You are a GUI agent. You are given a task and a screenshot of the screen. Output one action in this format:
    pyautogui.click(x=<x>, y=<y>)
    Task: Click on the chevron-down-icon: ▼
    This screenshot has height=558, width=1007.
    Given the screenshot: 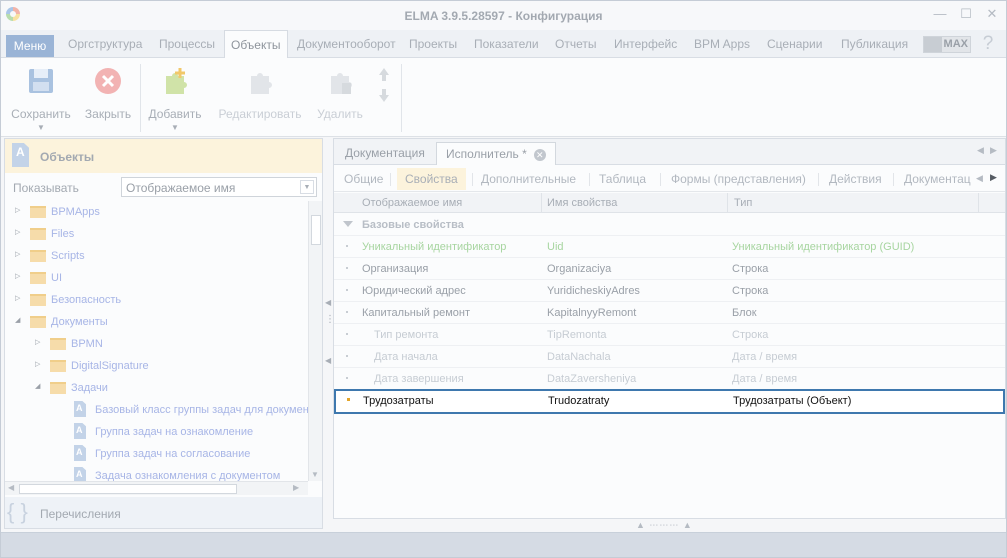 What is the action you would take?
    pyautogui.click(x=307, y=187)
    